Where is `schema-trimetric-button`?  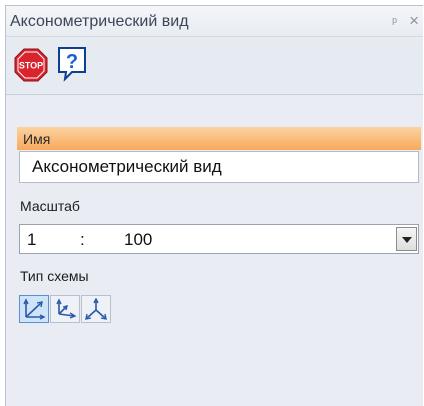 schema-trimetric-button is located at coordinates (96, 309).